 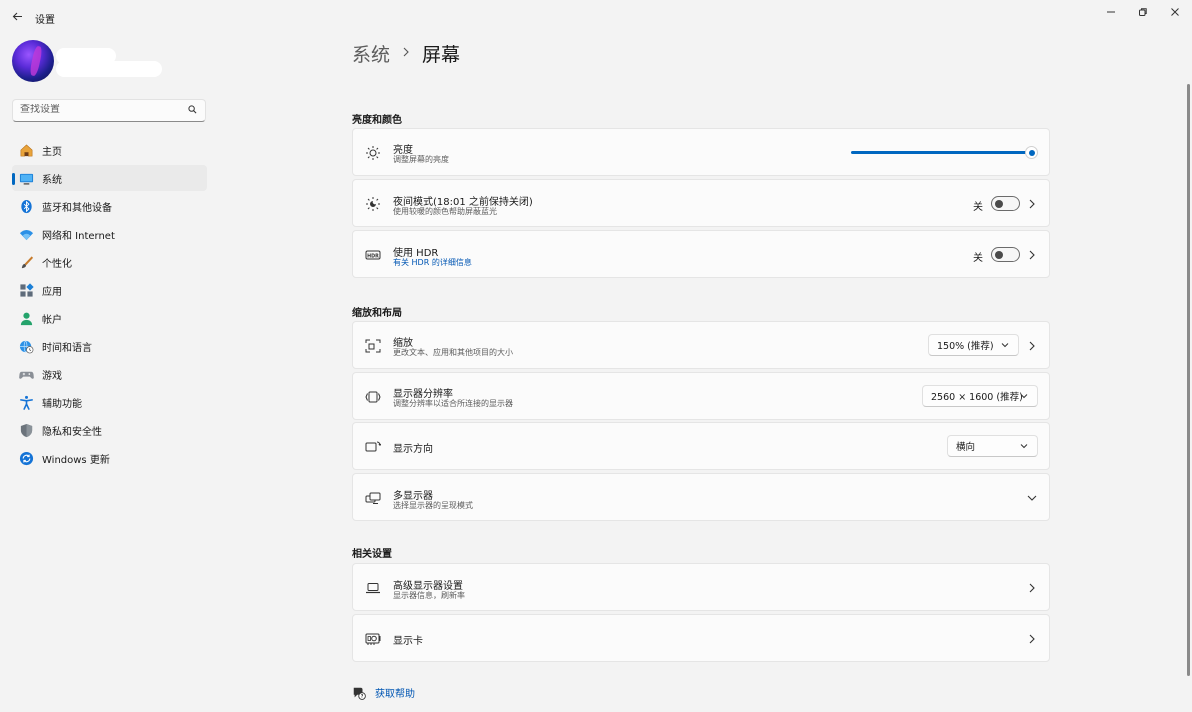 I want to click on orientation-dropdown: 横向, so click(x=992, y=446).